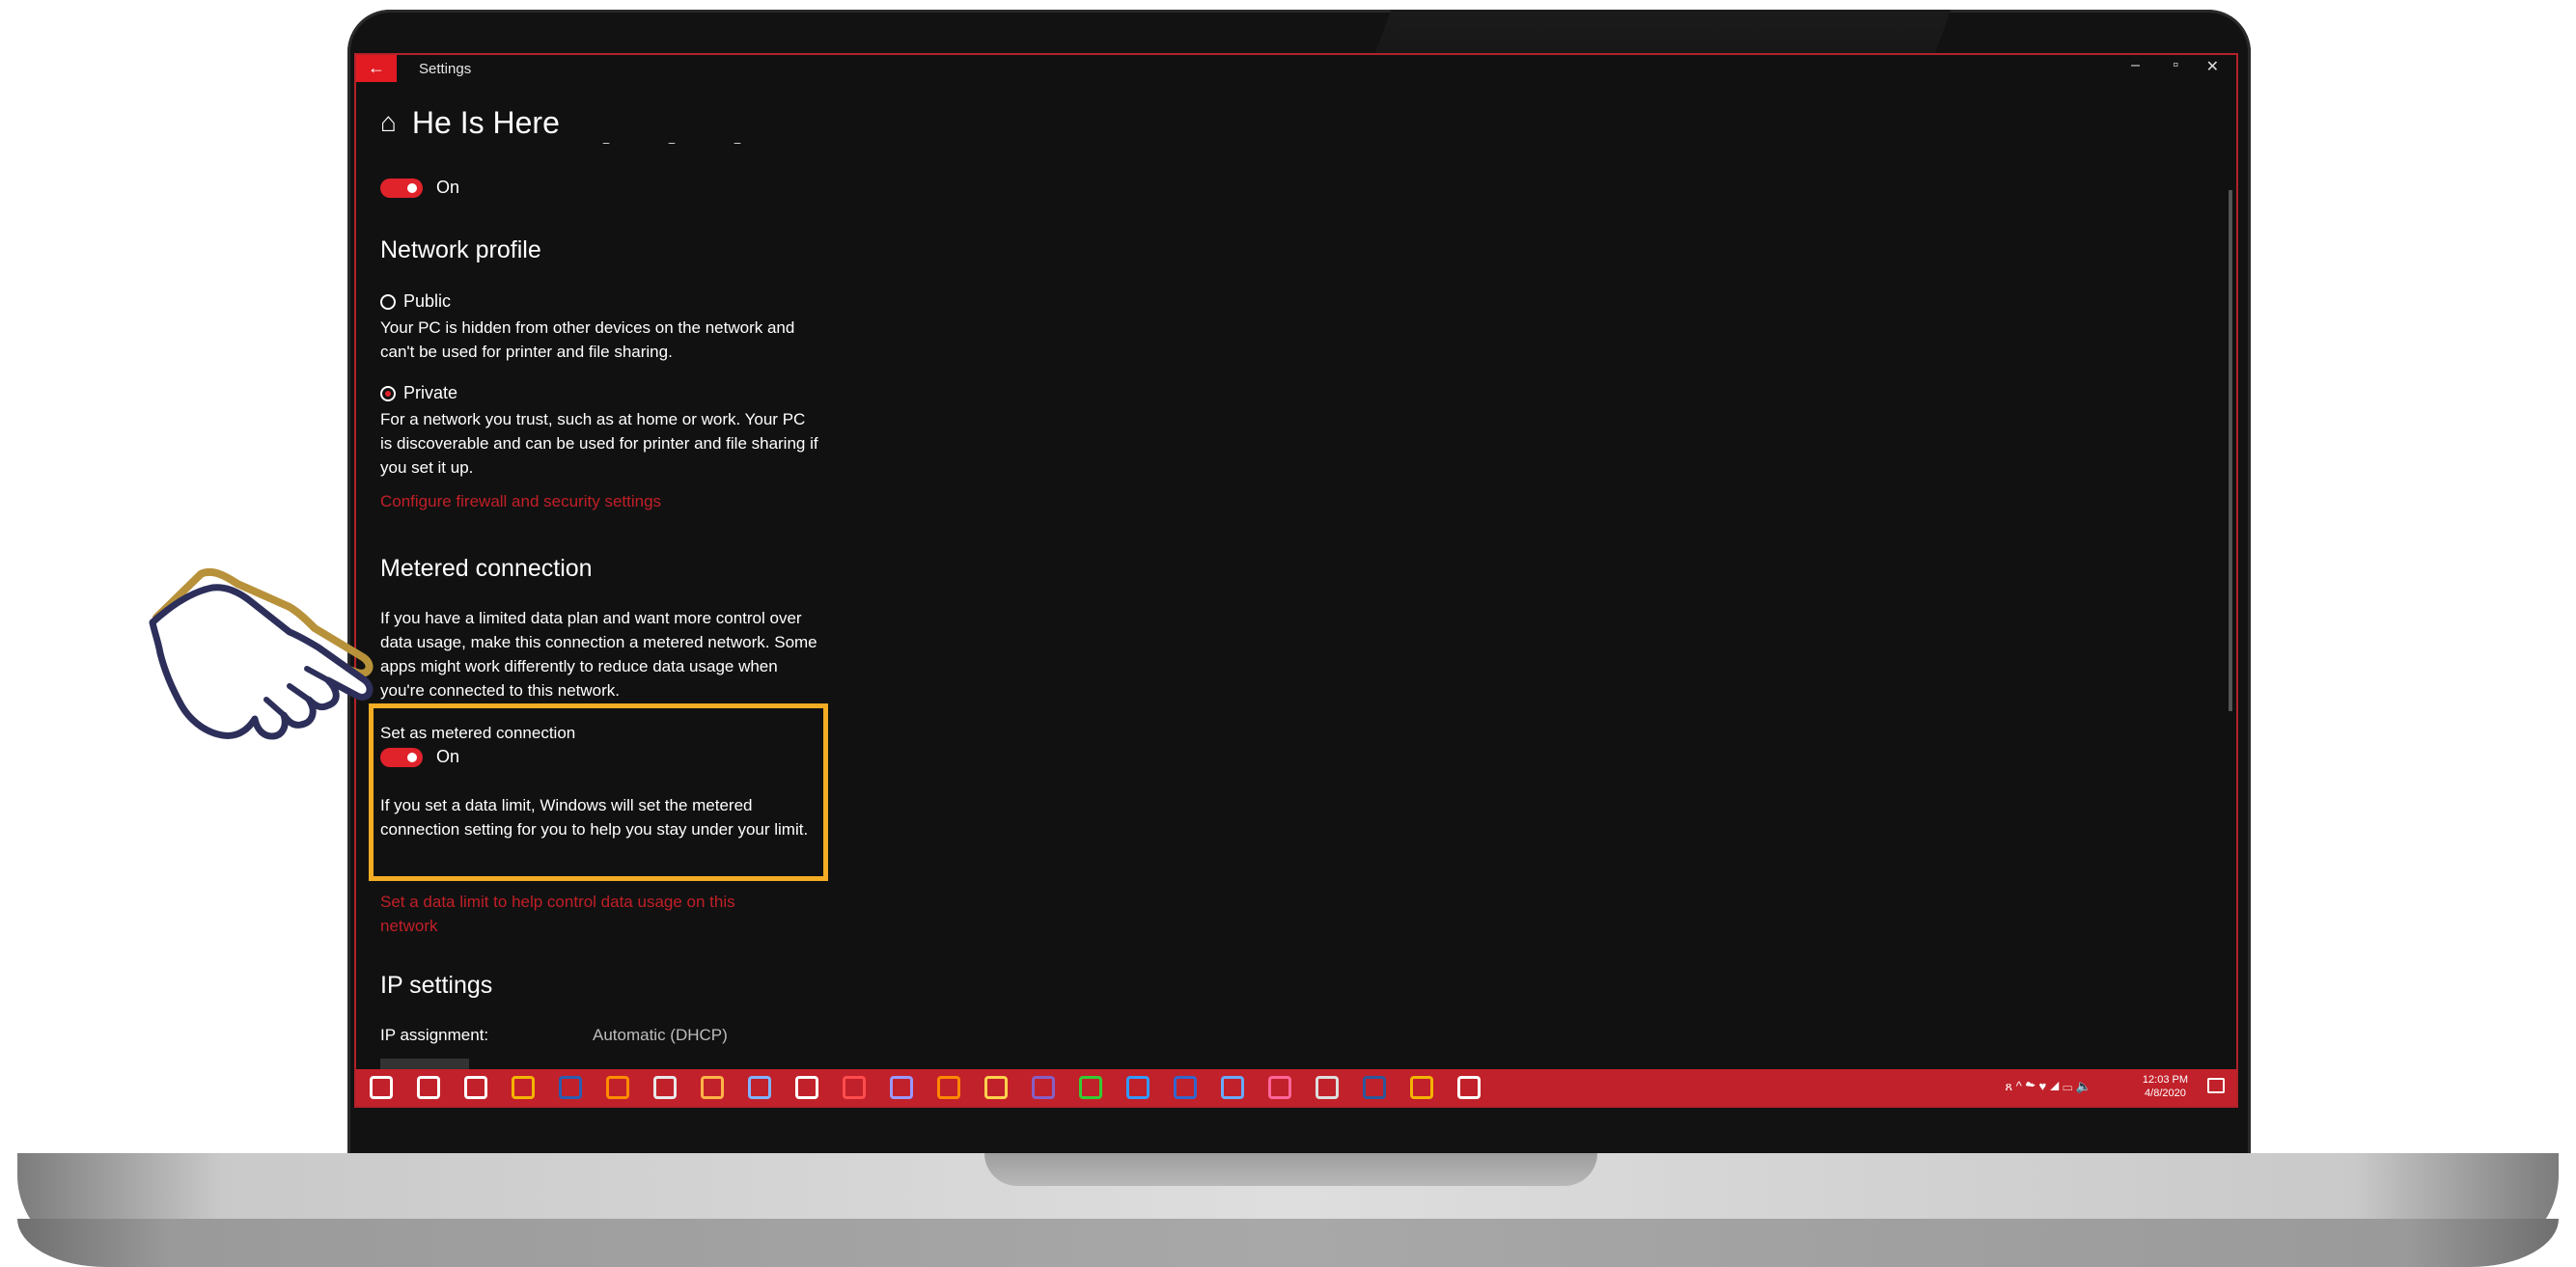  What do you see at coordinates (436, 985) in the screenshot?
I see `ip-settings-heading: IP settings` at bounding box center [436, 985].